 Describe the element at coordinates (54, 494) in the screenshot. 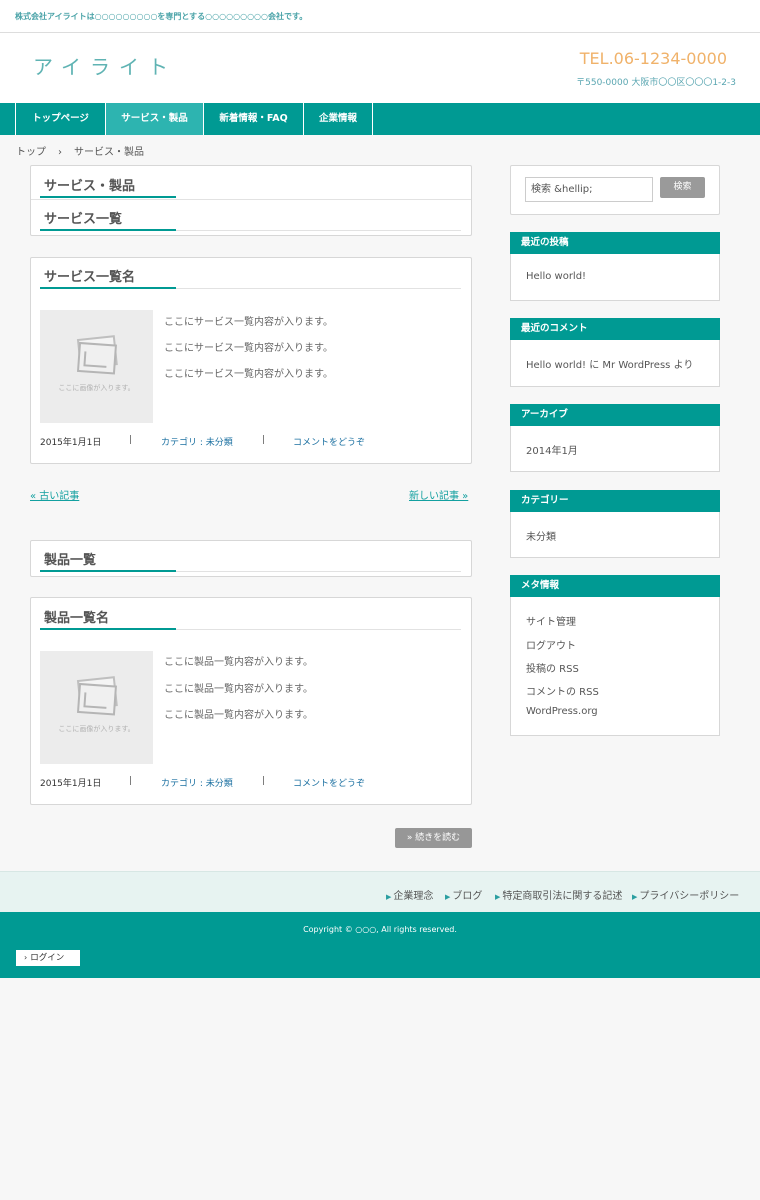

I see `older-posts-link: « 古い記事` at that location.